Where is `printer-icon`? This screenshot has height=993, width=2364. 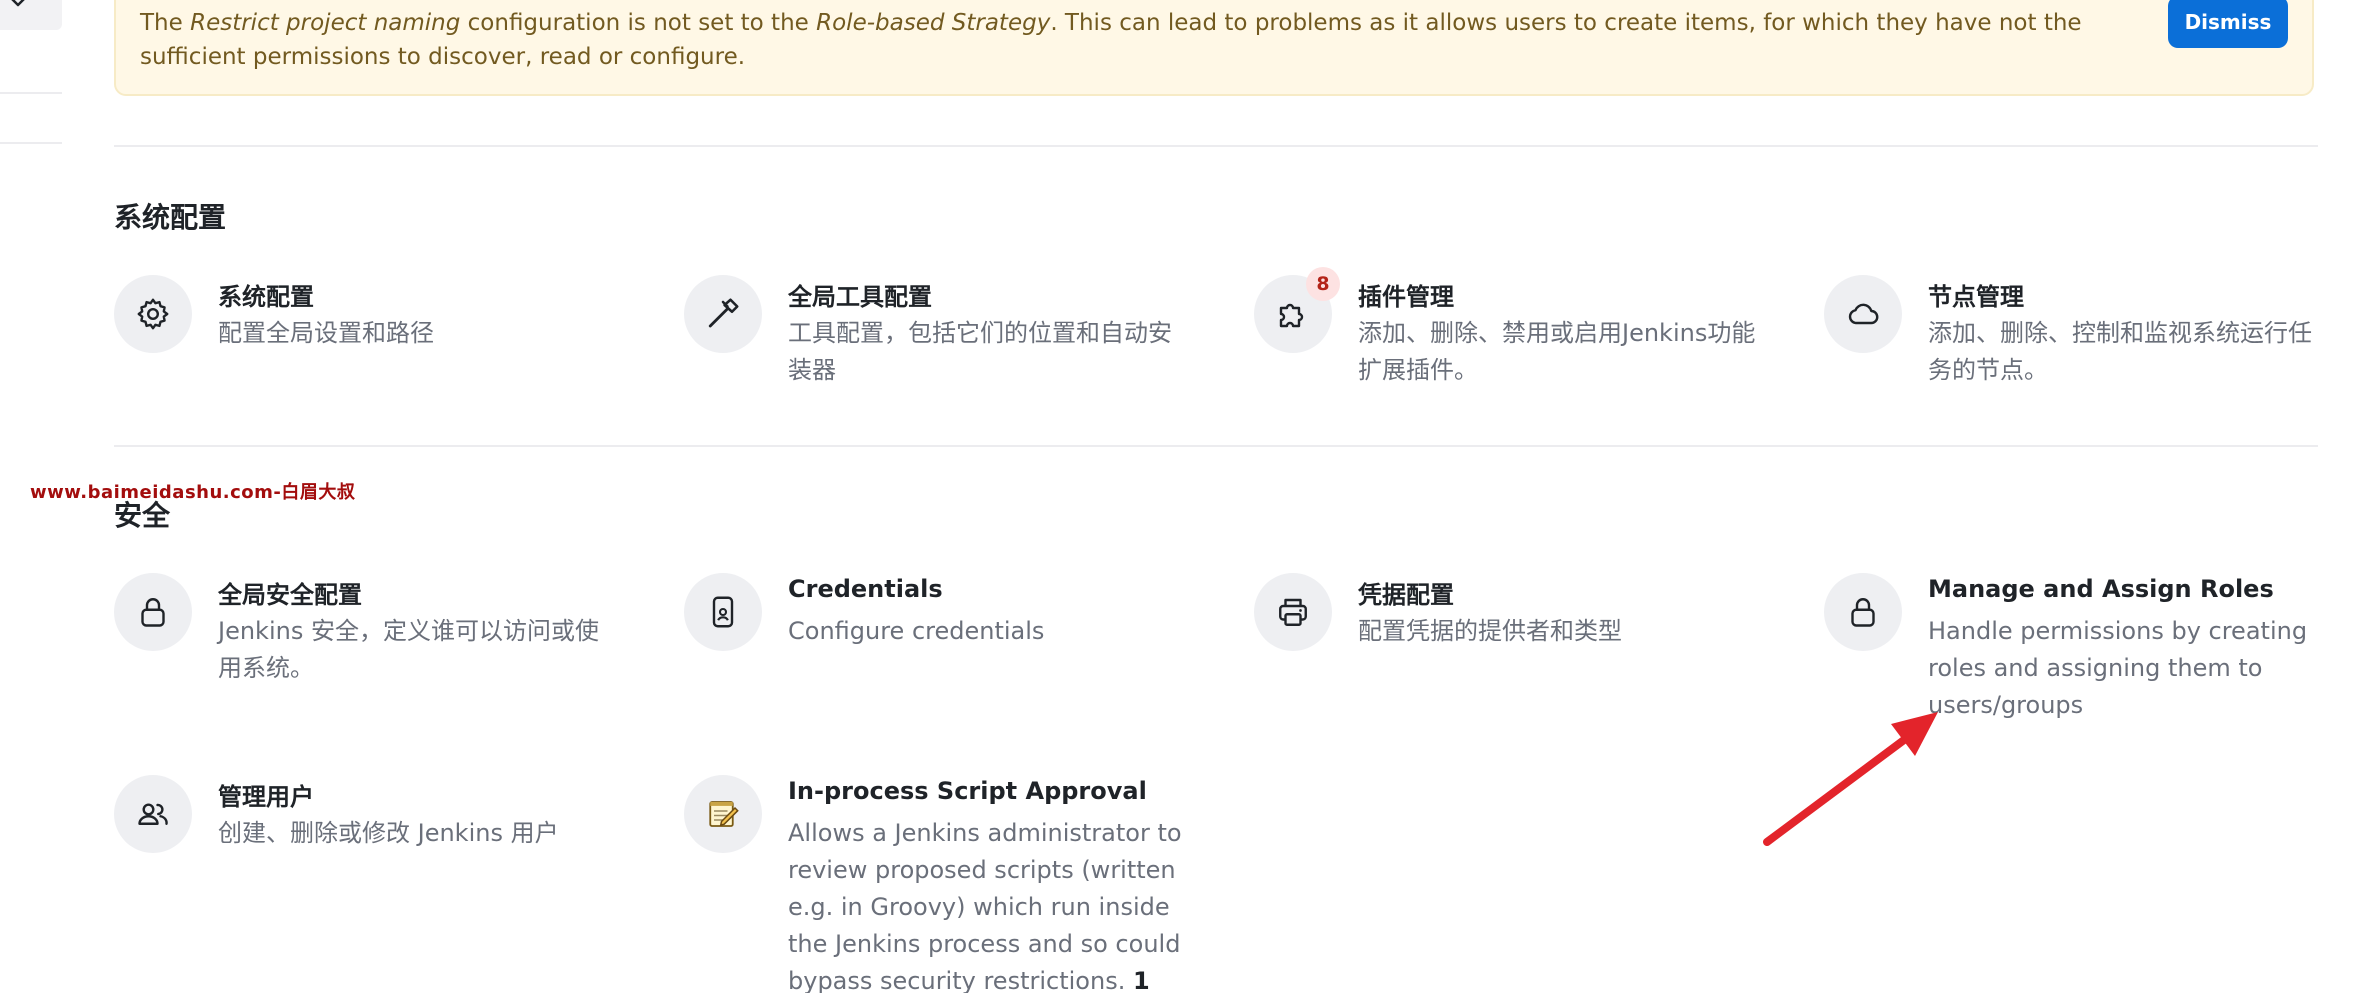 printer-icon is located at coordinates (1293, 612).